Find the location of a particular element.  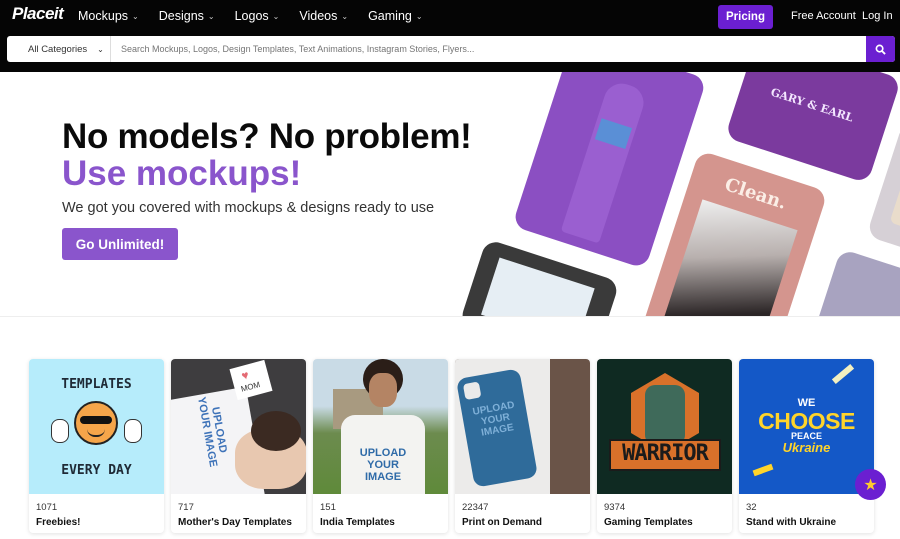

card-count: 22347 is located at coordinates (475, 507).